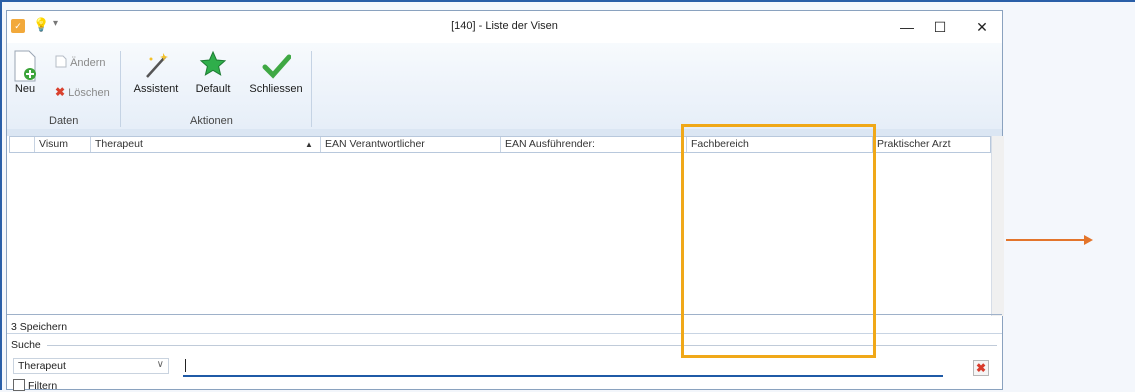  Describe the element at coordinates (593, 144) in the screenshot. I see `column-header-ean-ausfuehrender: EAN Ausführender:` at that location.